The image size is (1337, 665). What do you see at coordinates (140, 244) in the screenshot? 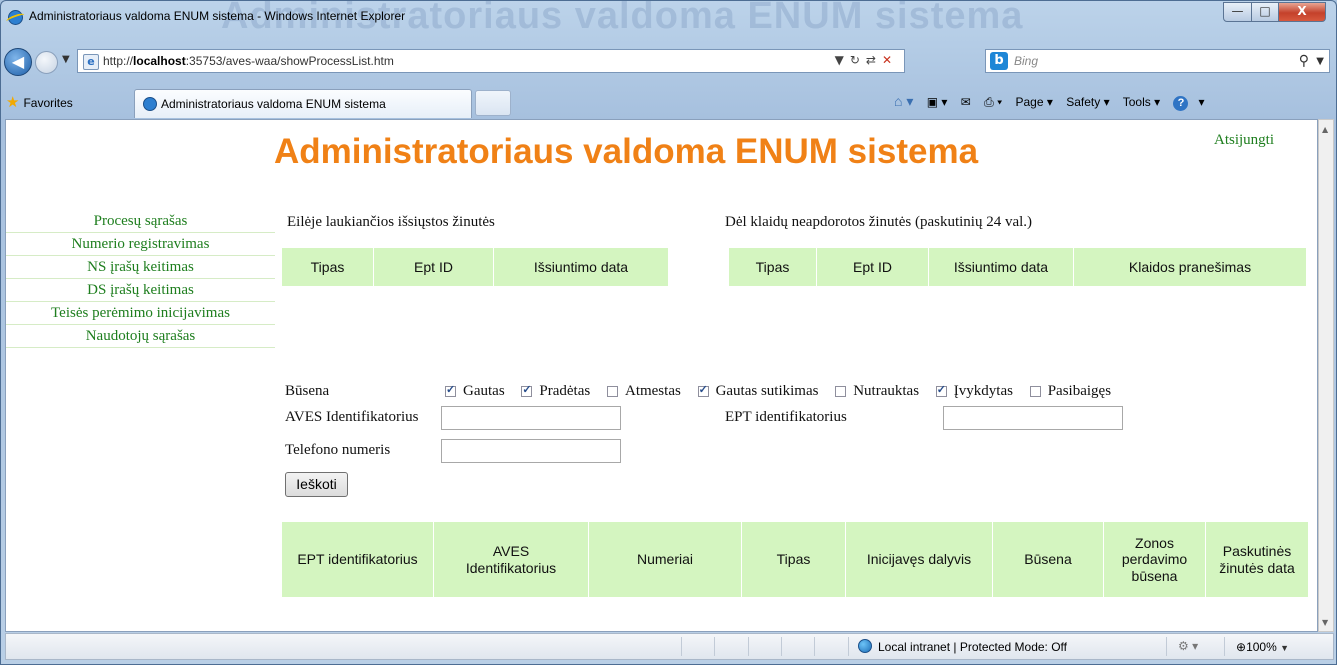
I see `menu-item-number-registration: Numerio registravimas` at bounding box center [140, 244].